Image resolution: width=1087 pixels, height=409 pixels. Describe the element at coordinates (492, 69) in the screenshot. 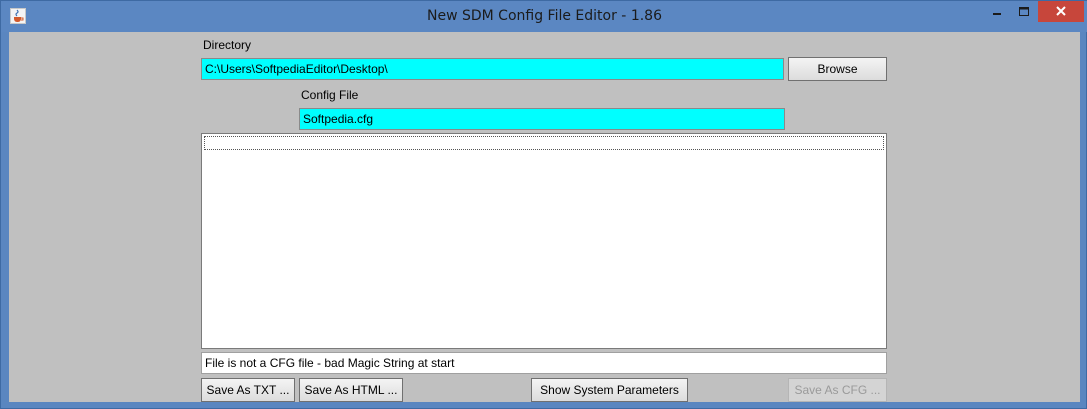

I see `directory-field: C:\Users\SoftpediaEditor\Desktop\` at that location.